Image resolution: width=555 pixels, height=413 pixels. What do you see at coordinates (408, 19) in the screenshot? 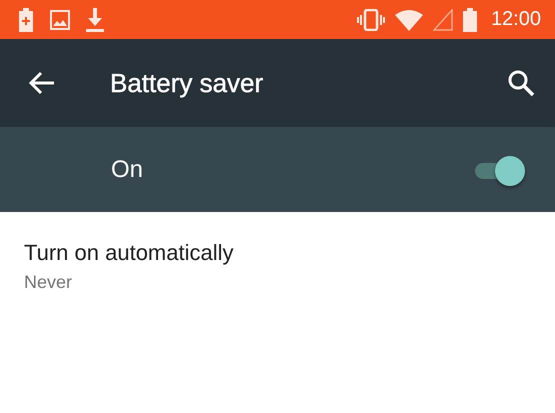
I see `wifi-icon` at bounding box center [408, 19].